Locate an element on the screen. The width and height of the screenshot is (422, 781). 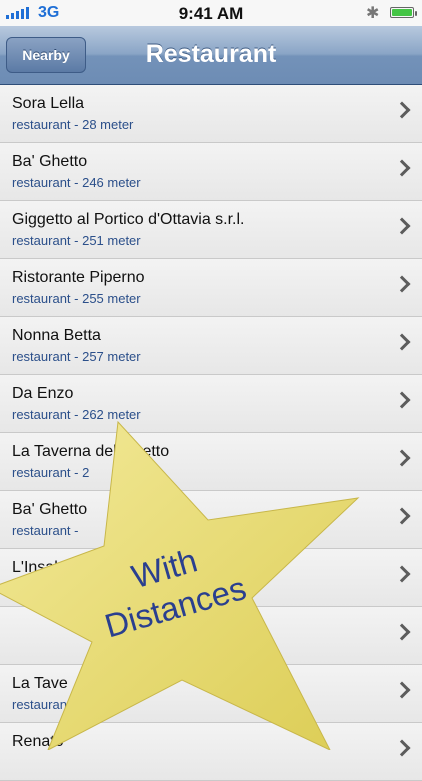
page-title: Restaurant is located at coordinates (211, 54).